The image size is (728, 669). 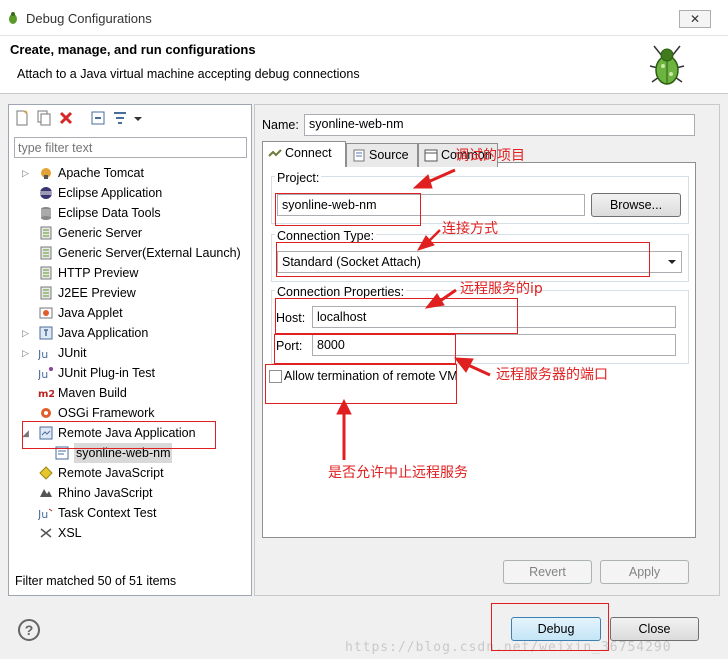 I want to click on apply-button: Apply, so click(x=644, y=572).